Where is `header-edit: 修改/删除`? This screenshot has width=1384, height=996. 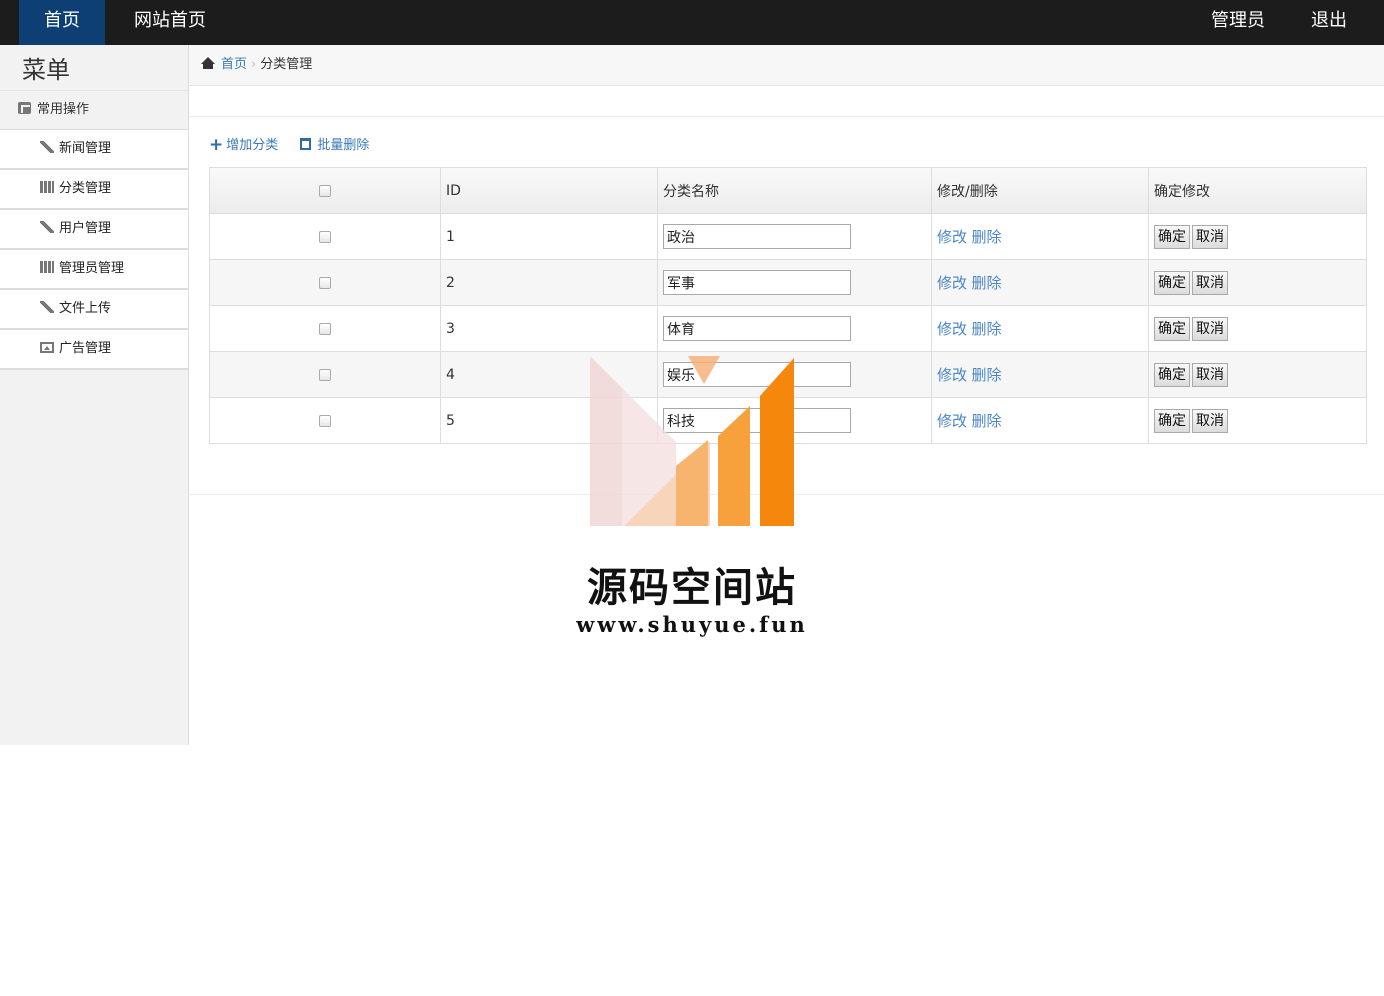 header-edit: 修改/删除 is located at coordinates (1040, 190).